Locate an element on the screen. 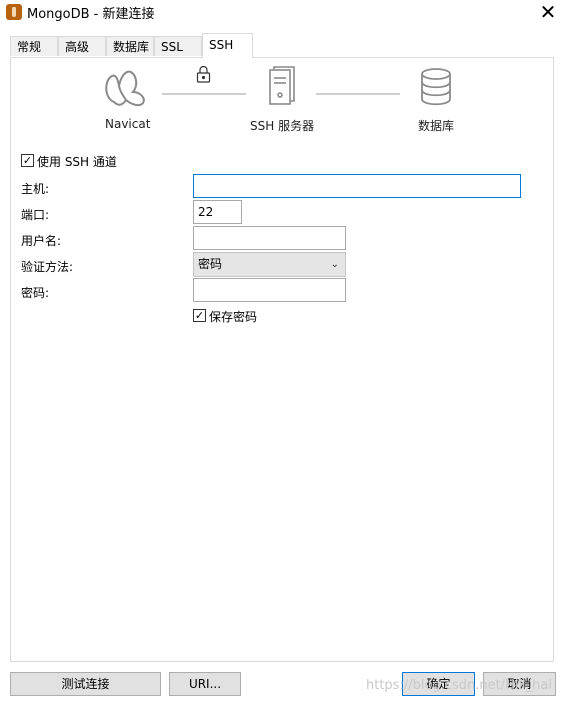 The width and height of the screenshot is (572, 708). port-label: 端口: is located at coordinates (35, 215).